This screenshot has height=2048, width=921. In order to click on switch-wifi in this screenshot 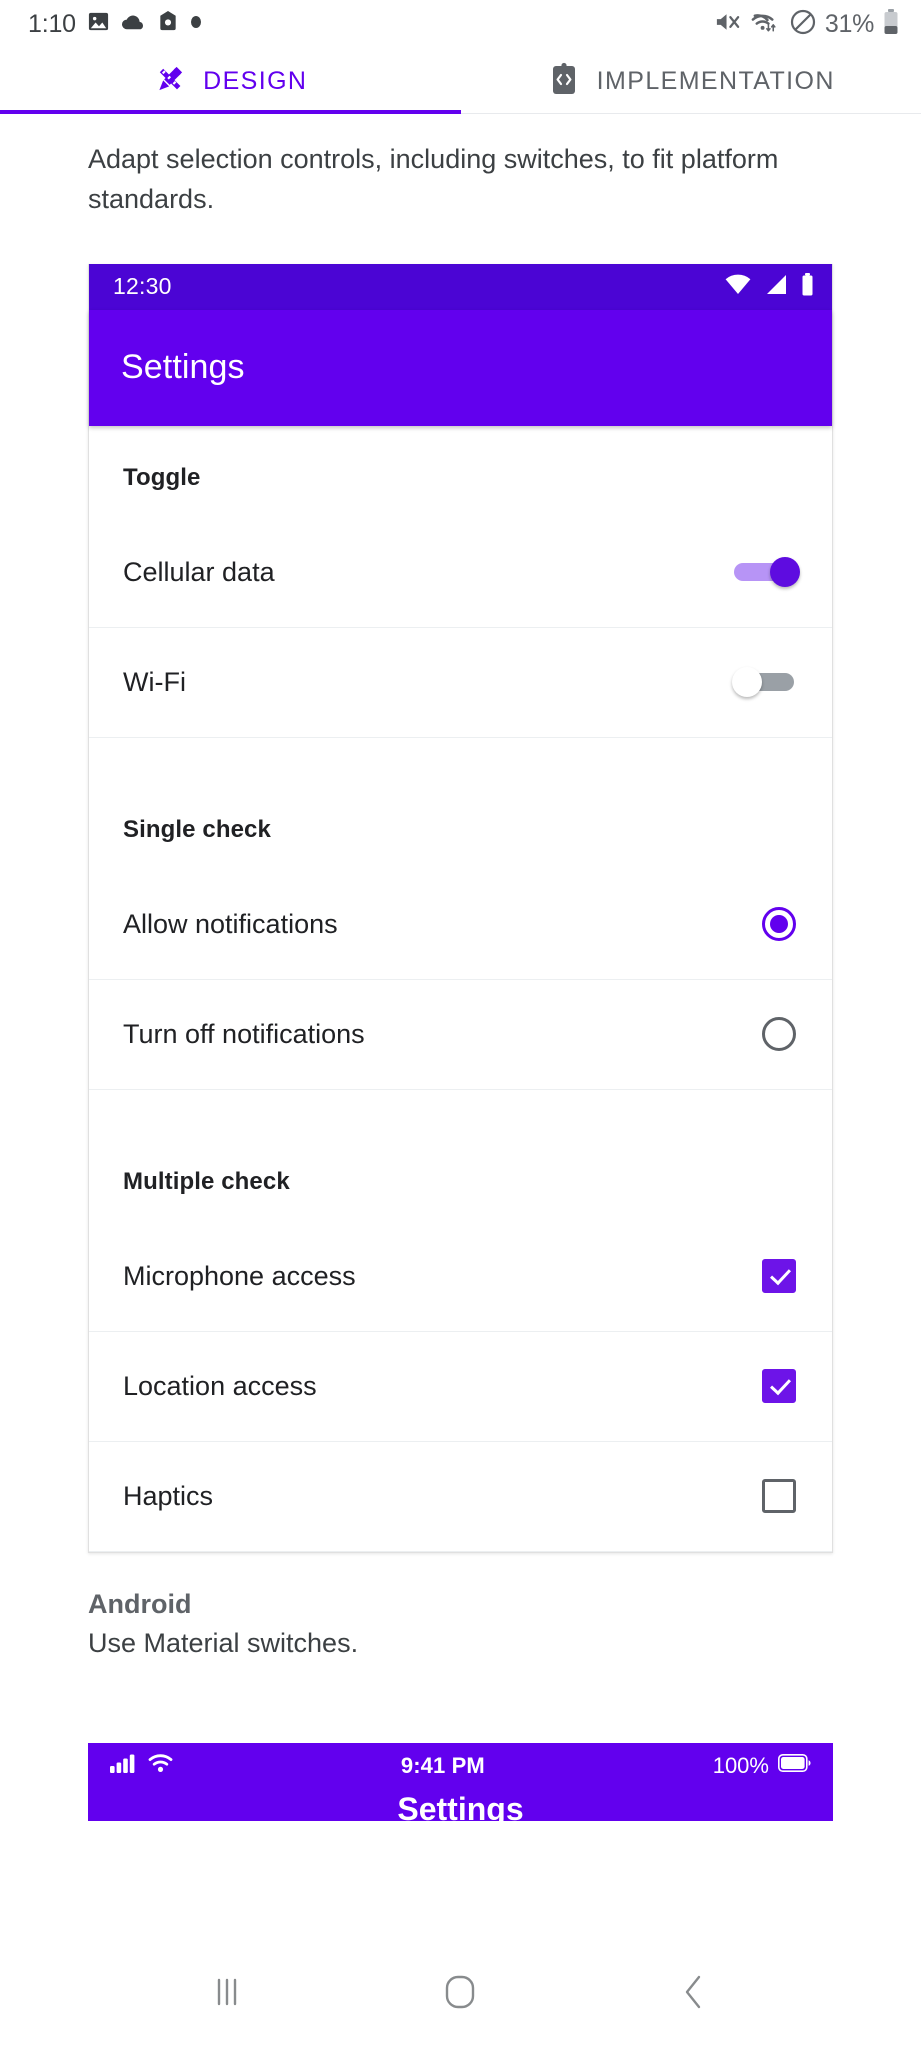, I will do `click(764, 682)`.